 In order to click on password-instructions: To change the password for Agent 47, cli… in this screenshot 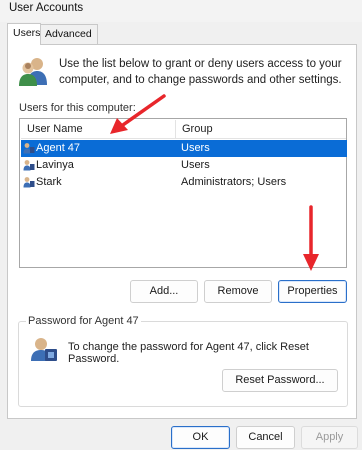, I will do `click(188, 353)`.